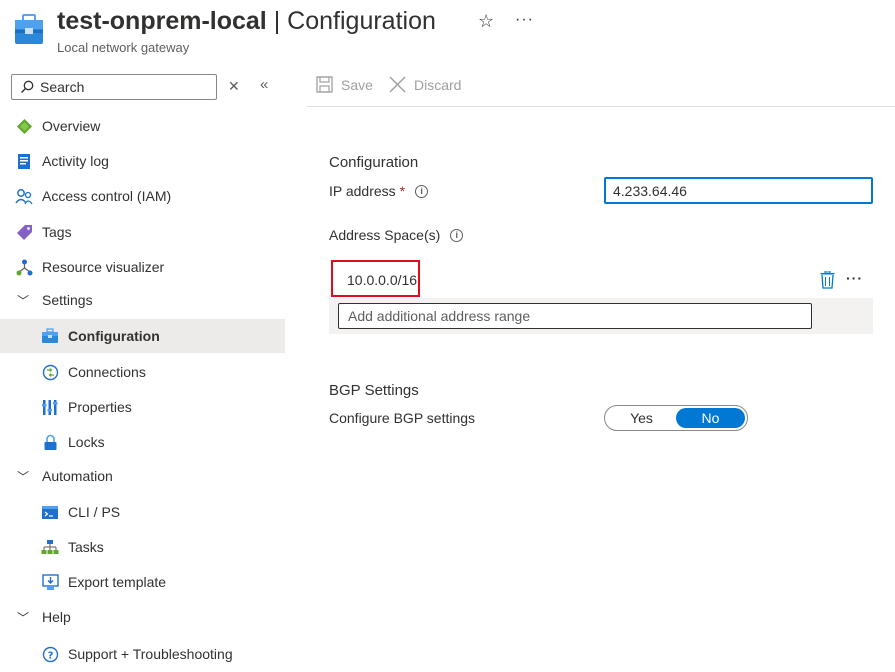 This screenshot has height=672, width=895. I want to click on save-icon, so click(324, 84).